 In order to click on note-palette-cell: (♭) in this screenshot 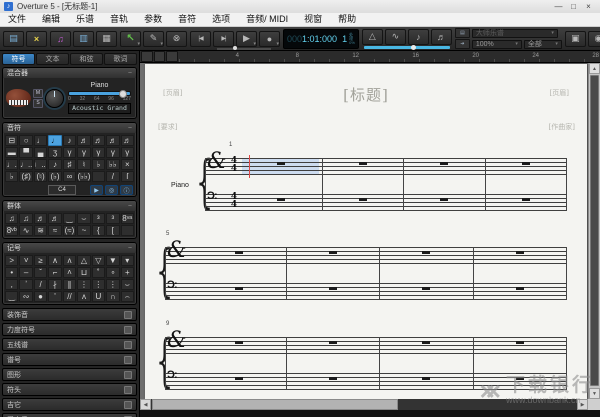, I will do `click(55, 176)`.